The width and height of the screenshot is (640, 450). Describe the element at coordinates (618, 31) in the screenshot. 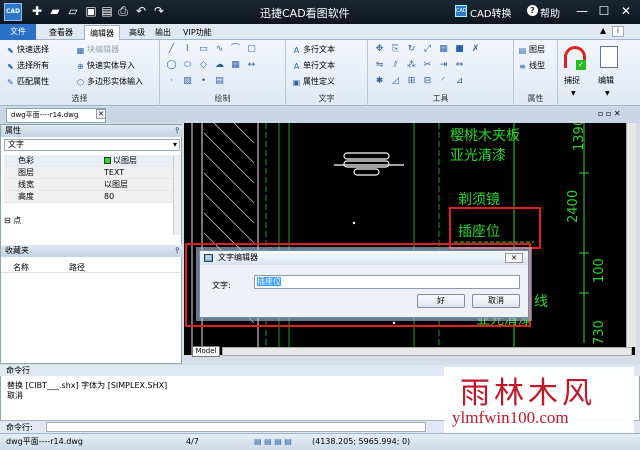

I see `tip-icon: i` at that location.